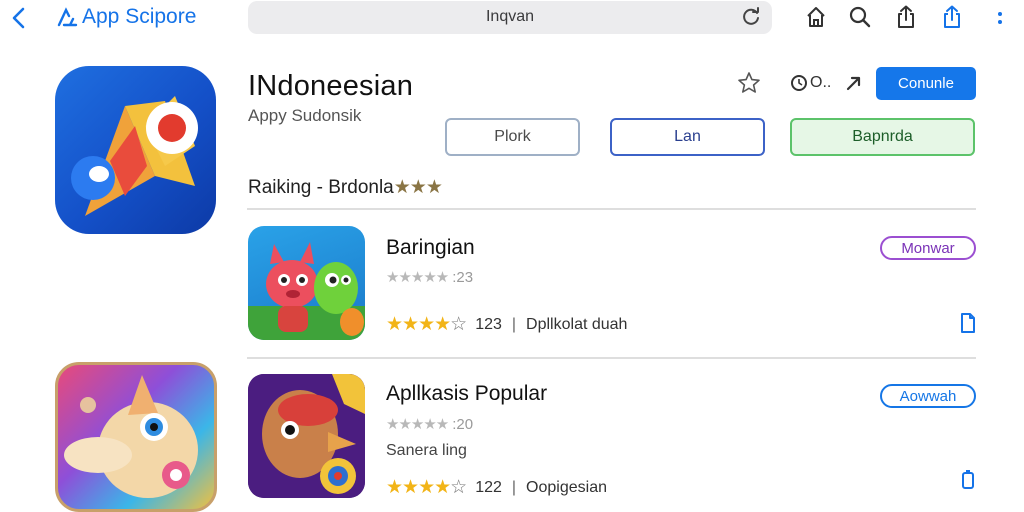  I want to click on more-icon, so click(1000, 17).